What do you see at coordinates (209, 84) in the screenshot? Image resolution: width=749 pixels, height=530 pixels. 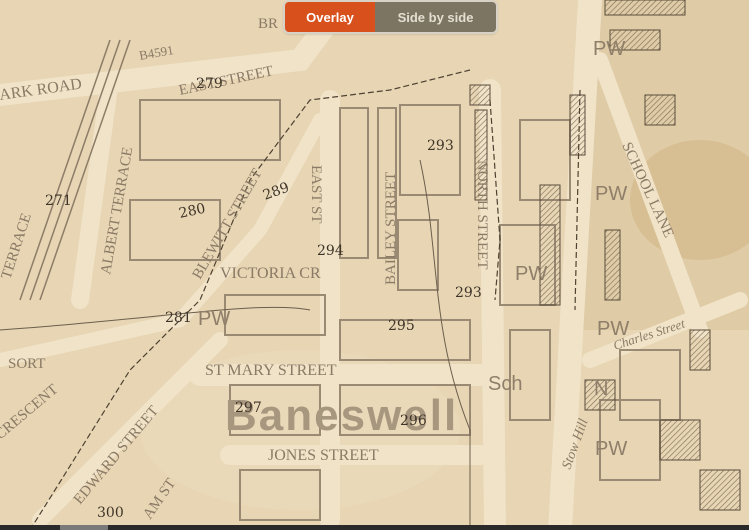 I see `plot-number: 279` at bounding box center [209, 84].